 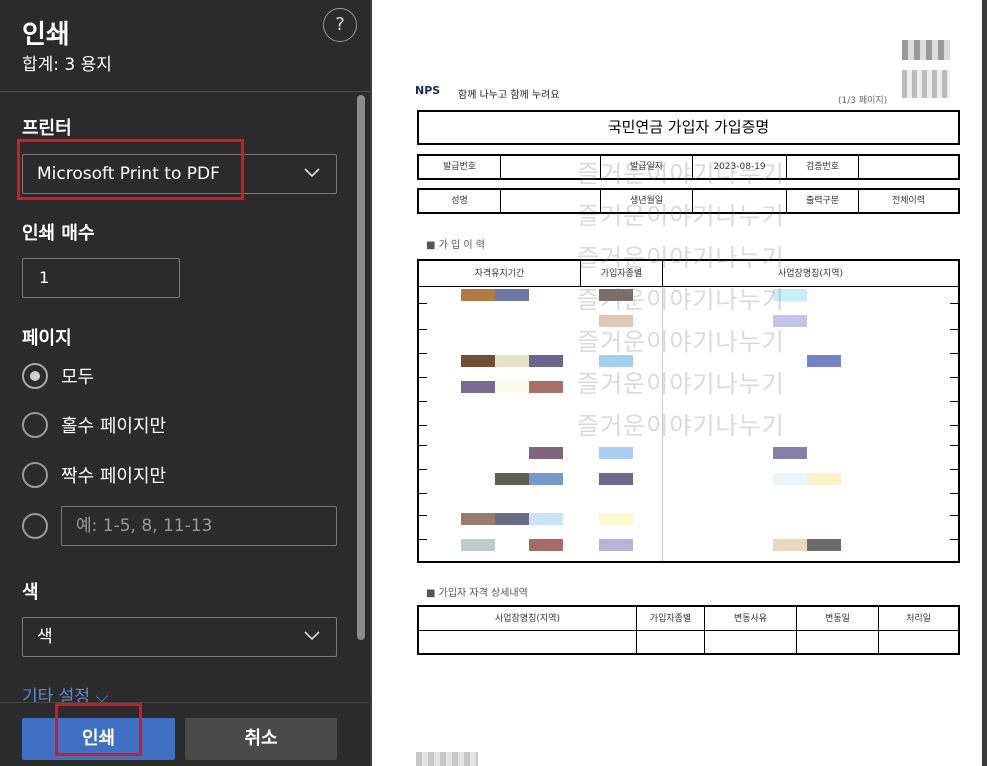 What do you see at coordinates (688, 127) in the screenshot?
I see `doc-title: 국민연금 가입자 가입증명` at bounding box center [688, 127].